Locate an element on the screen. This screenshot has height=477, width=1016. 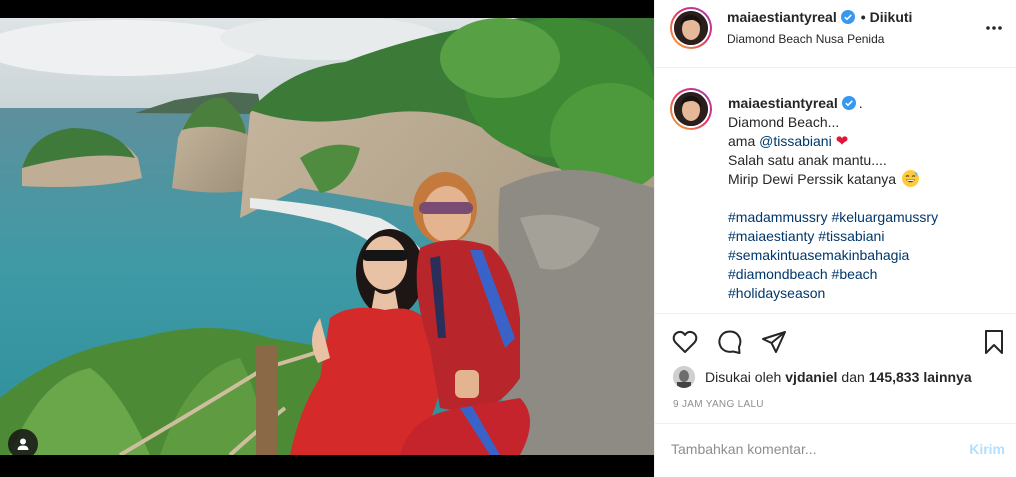
post-author: maiaestiantyreal • Diikuti is located at coordinates (819, 17).